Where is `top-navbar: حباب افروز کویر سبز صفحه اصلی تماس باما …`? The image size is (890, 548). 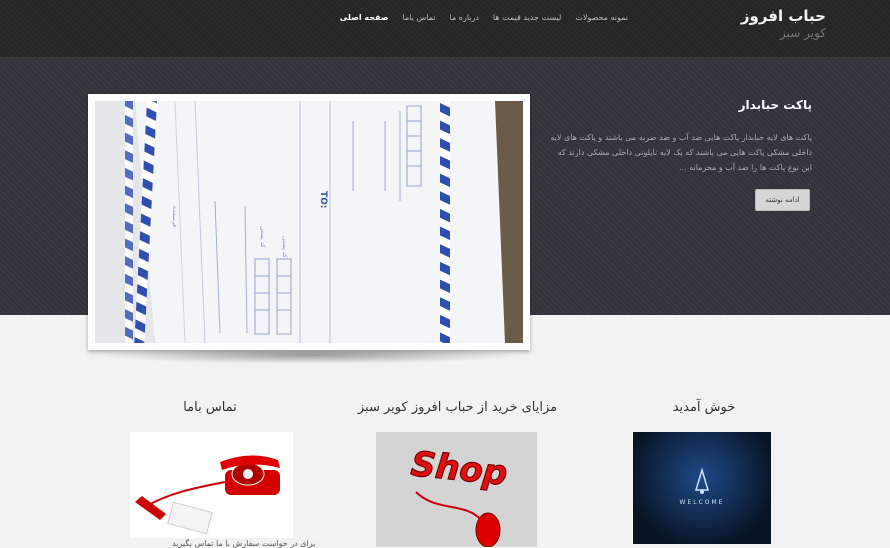
top-navbar: حباب افروز کویر سبز صفحه اصلی تماس باما … is located at coordinates (445, 29).